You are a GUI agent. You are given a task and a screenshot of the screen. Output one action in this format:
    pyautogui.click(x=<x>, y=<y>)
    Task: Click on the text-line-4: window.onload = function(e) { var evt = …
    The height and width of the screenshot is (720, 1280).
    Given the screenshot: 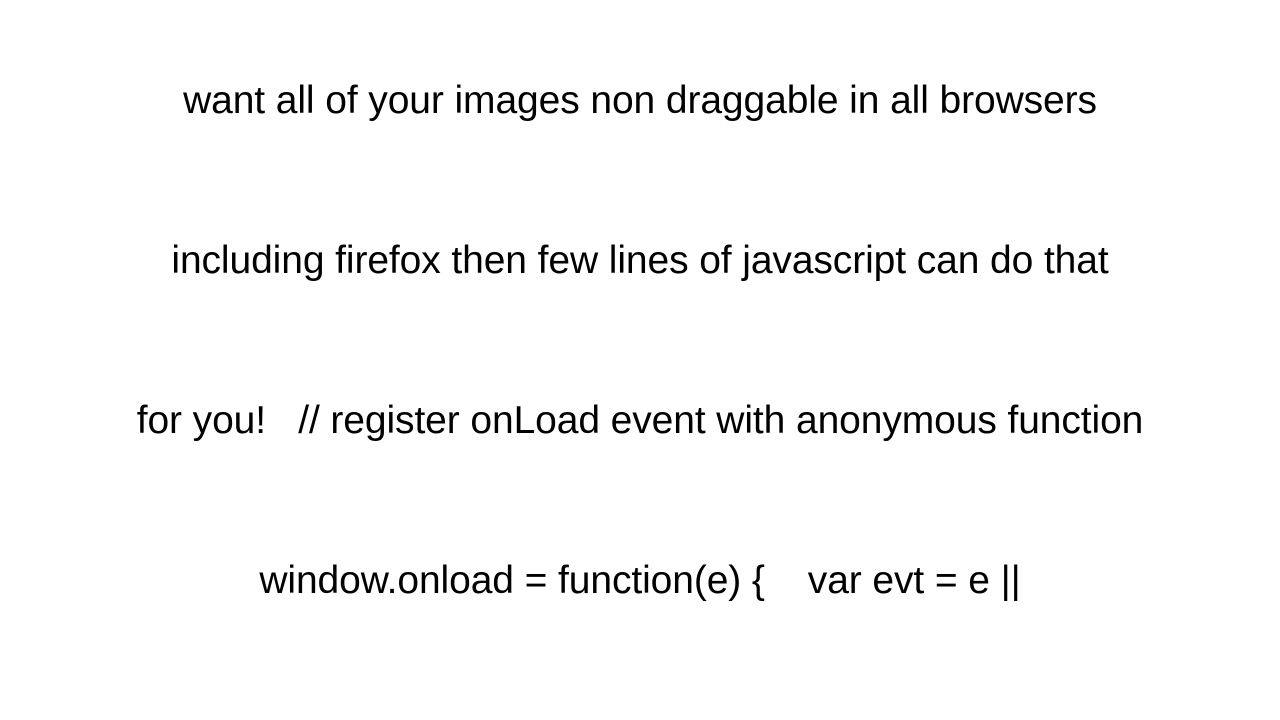 What is the action you would take?
    pyautogui.click(x=640, y=581)
    